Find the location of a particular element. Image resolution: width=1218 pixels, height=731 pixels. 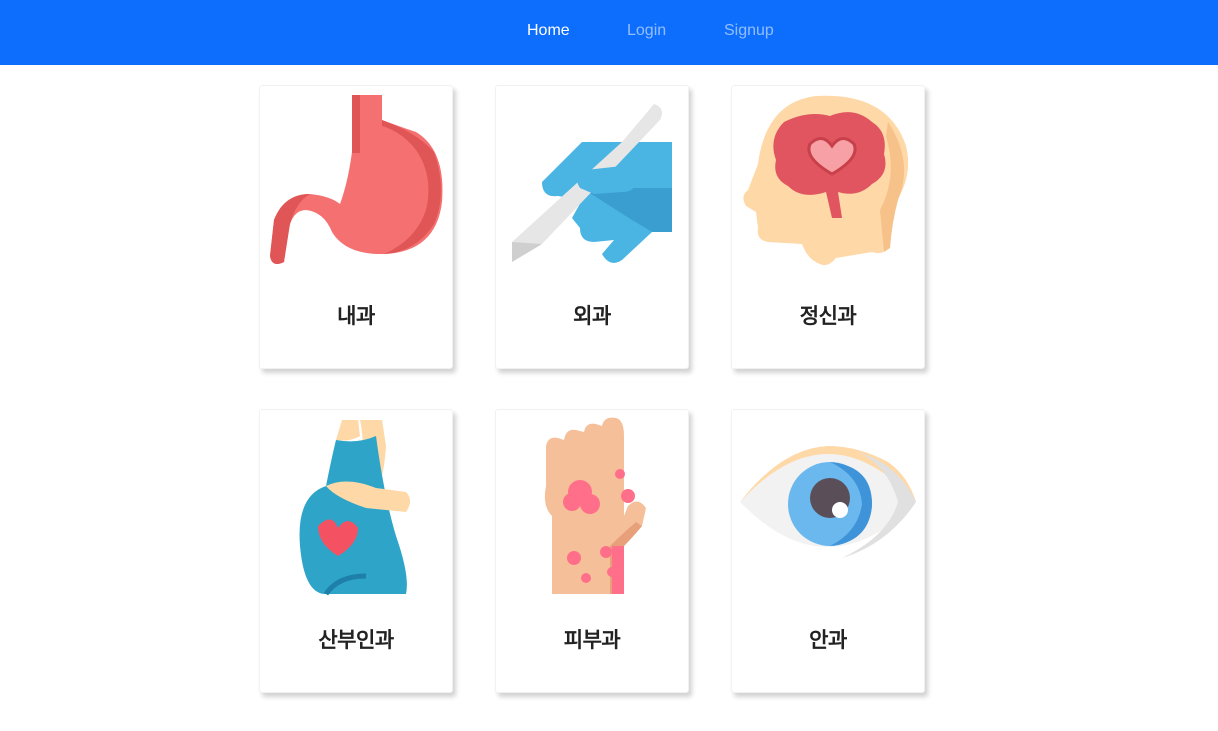

department-label: 내과 is located at coordinates (356, 316).